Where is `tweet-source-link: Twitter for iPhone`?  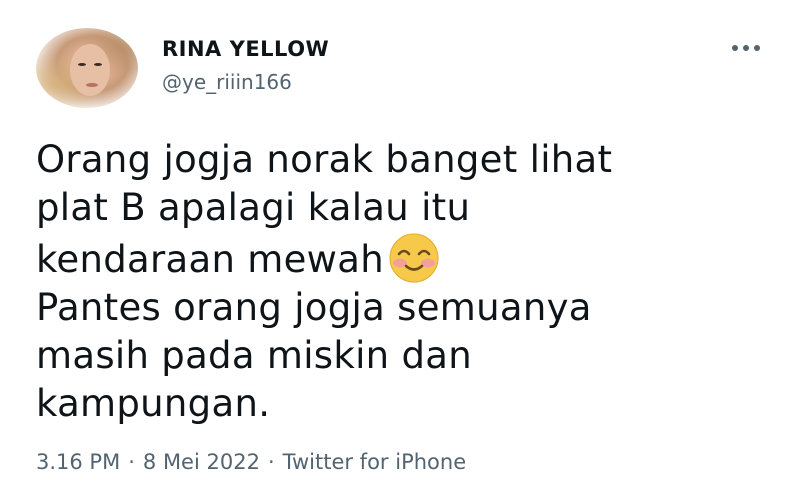 tweet-source-link: Twitter for iPhone is located at coordinates (375, 462).